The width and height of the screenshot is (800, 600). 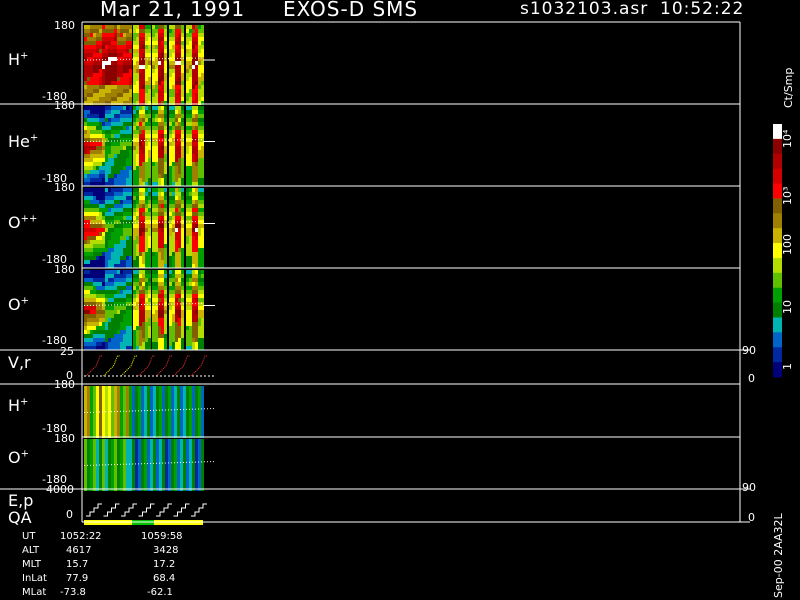 I want to click on info-mlt-start: 15.7, so click(x=77, y=564).